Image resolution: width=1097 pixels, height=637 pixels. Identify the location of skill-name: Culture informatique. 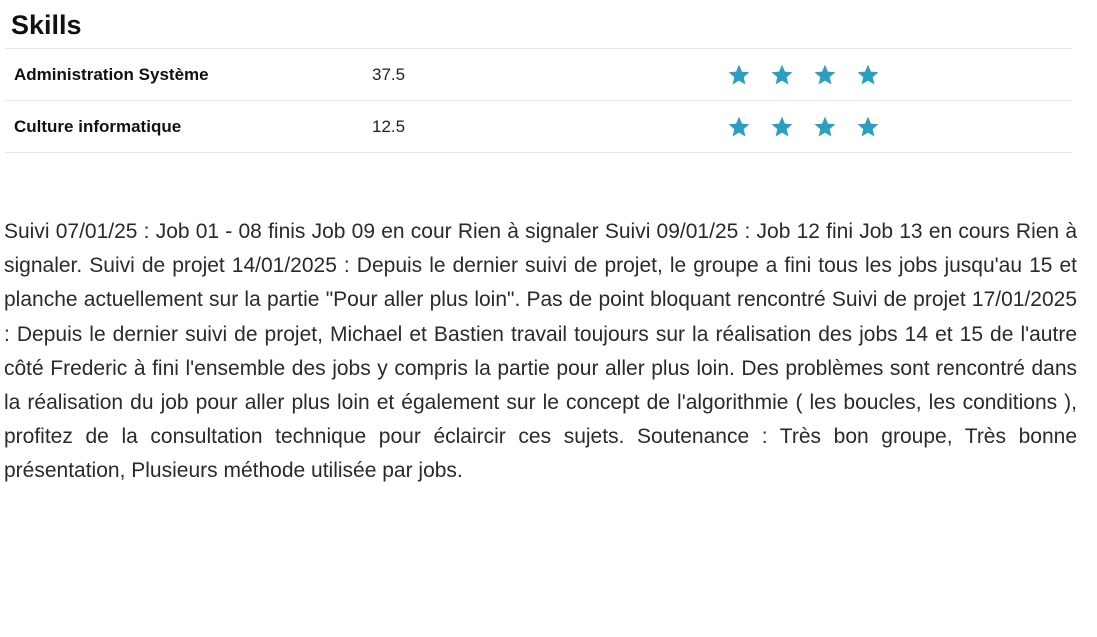
(188, 126).